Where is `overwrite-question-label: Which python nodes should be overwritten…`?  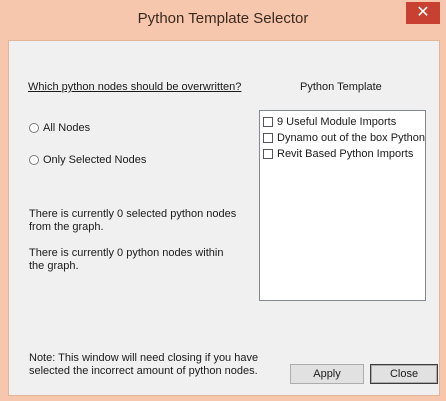 overwrite-question-label: Which python nodes should be overwritten… is located at coordinates (135, 87).